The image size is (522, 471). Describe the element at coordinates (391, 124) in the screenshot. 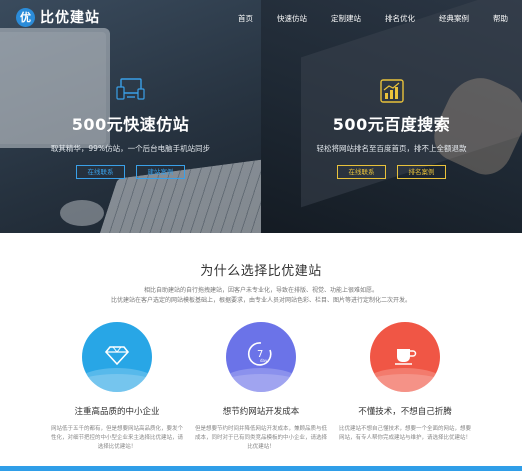

I see `hero-right-title: 500元百度搜索` at that location.